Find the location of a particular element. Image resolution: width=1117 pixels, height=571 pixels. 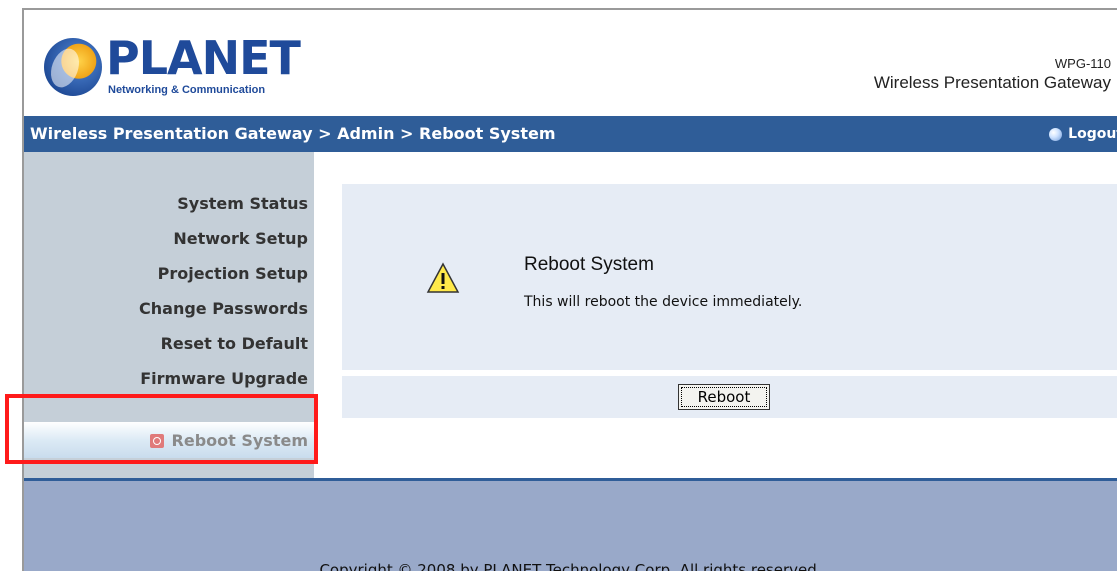

warning-icon is located at coordinates (443, 277).